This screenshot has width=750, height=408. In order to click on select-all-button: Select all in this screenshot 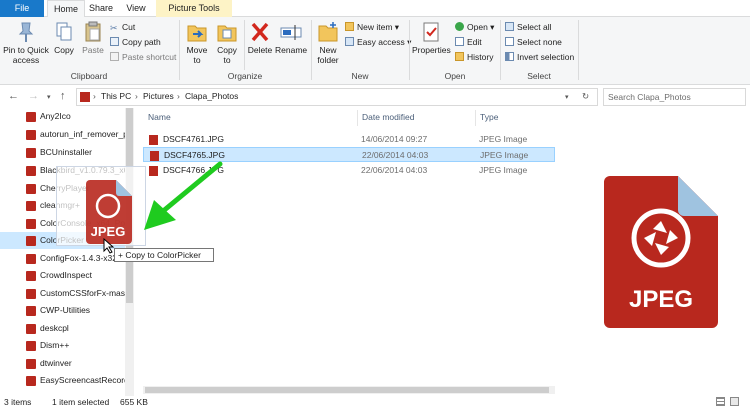, I will do `click(528, 27)`.